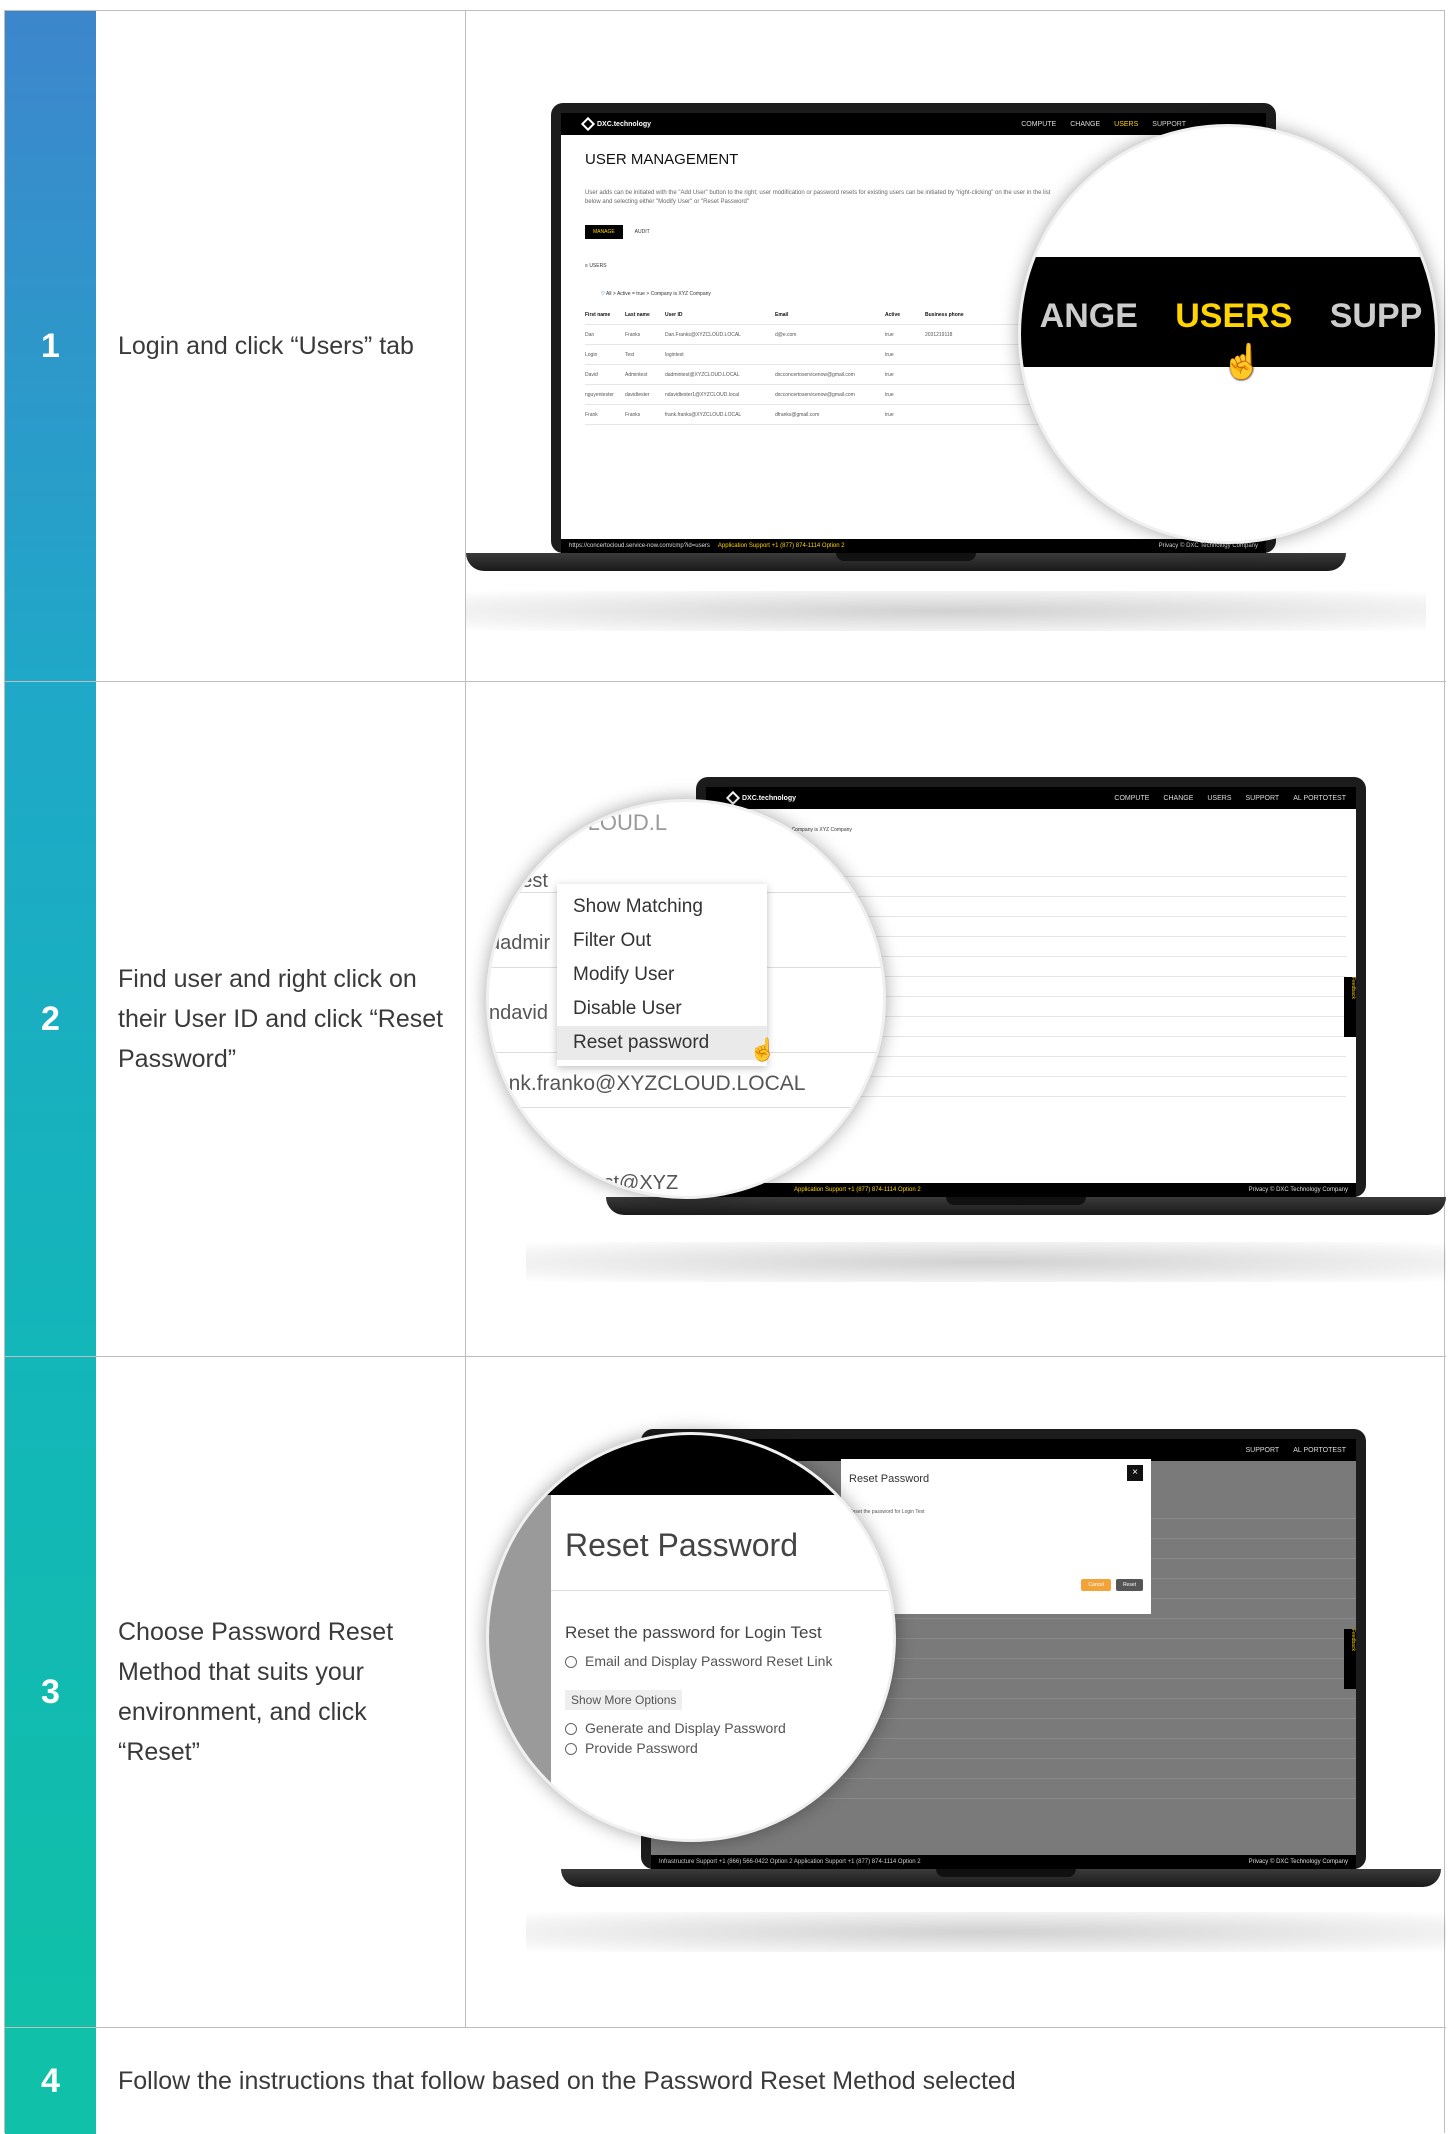  Describe the element at coordinates (50, 1019) in the screenshot. I see `step-number-2: 2` at that location.